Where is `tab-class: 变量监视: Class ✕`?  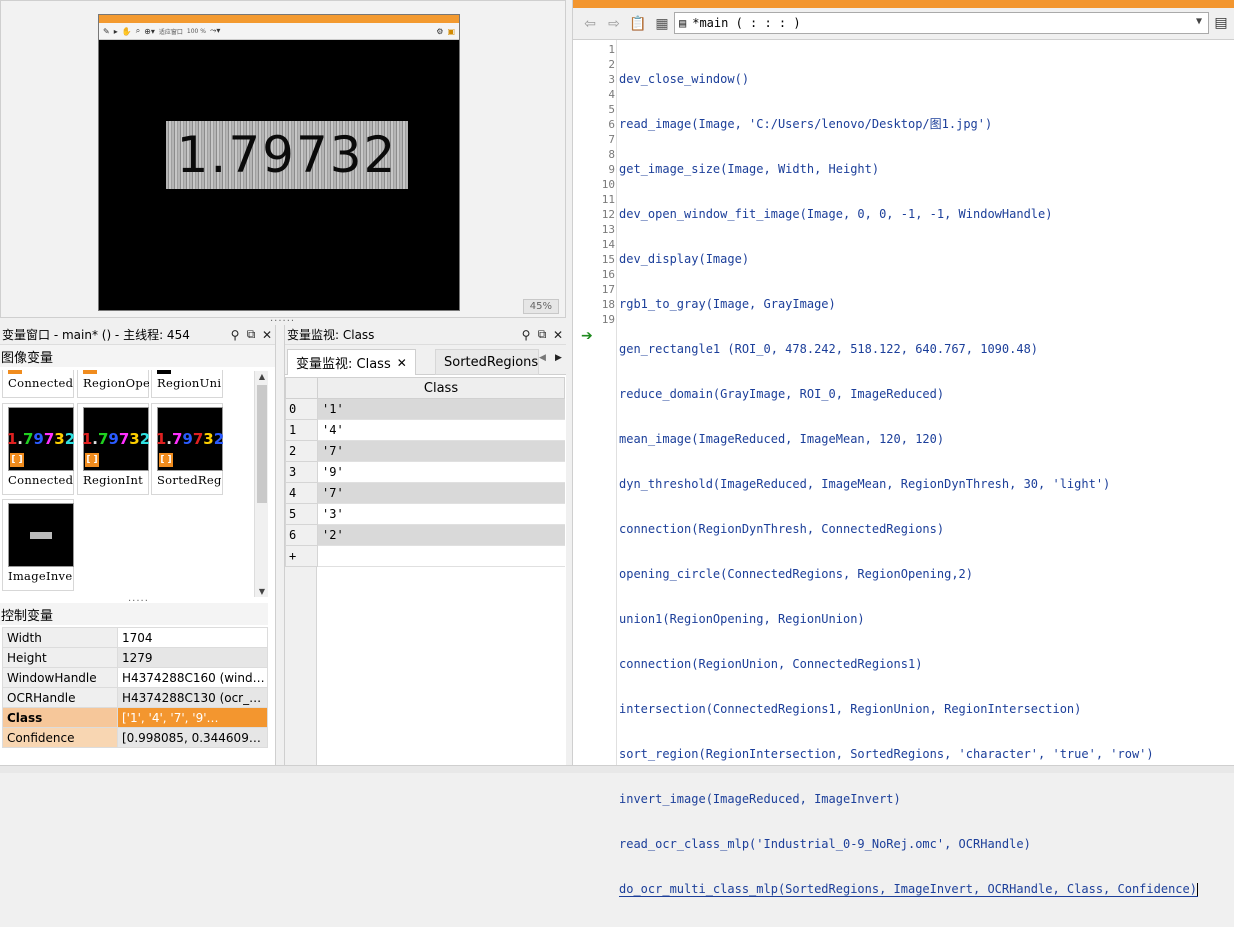
tab-class: 变量监视: Class ✕ is located at coordinates (351, 362).